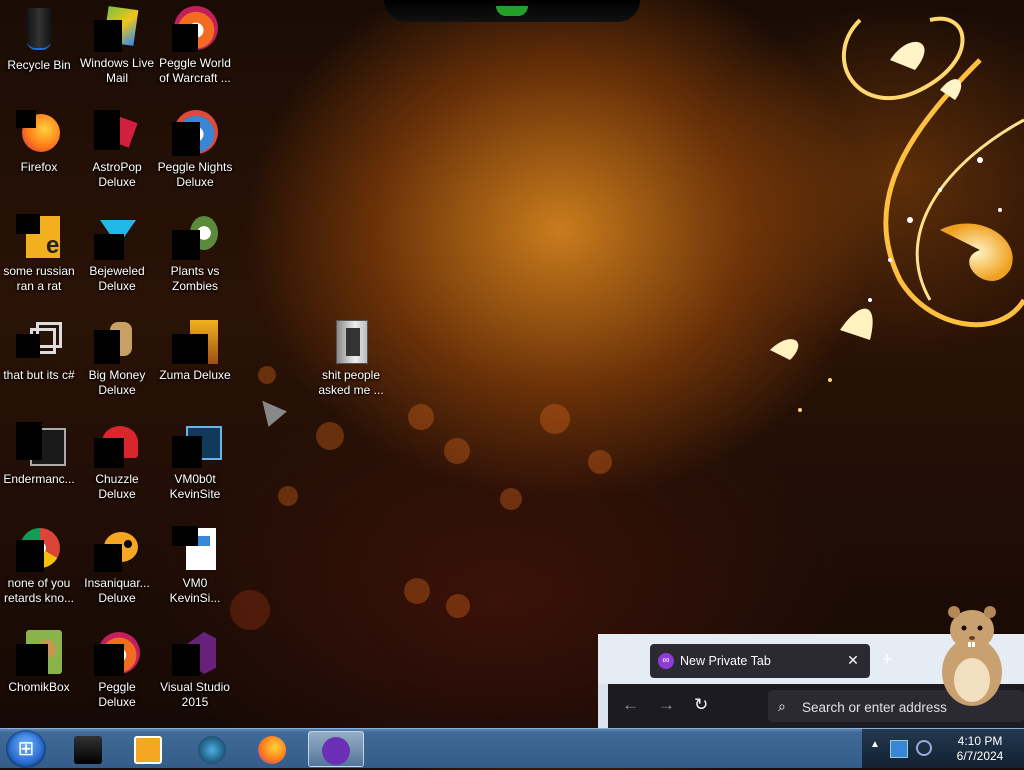 The height and width of the screenshot is (770, 1024). Describe the element at coordinates (195, 341) in the screenshot. I see `zuma-icon` at that location.